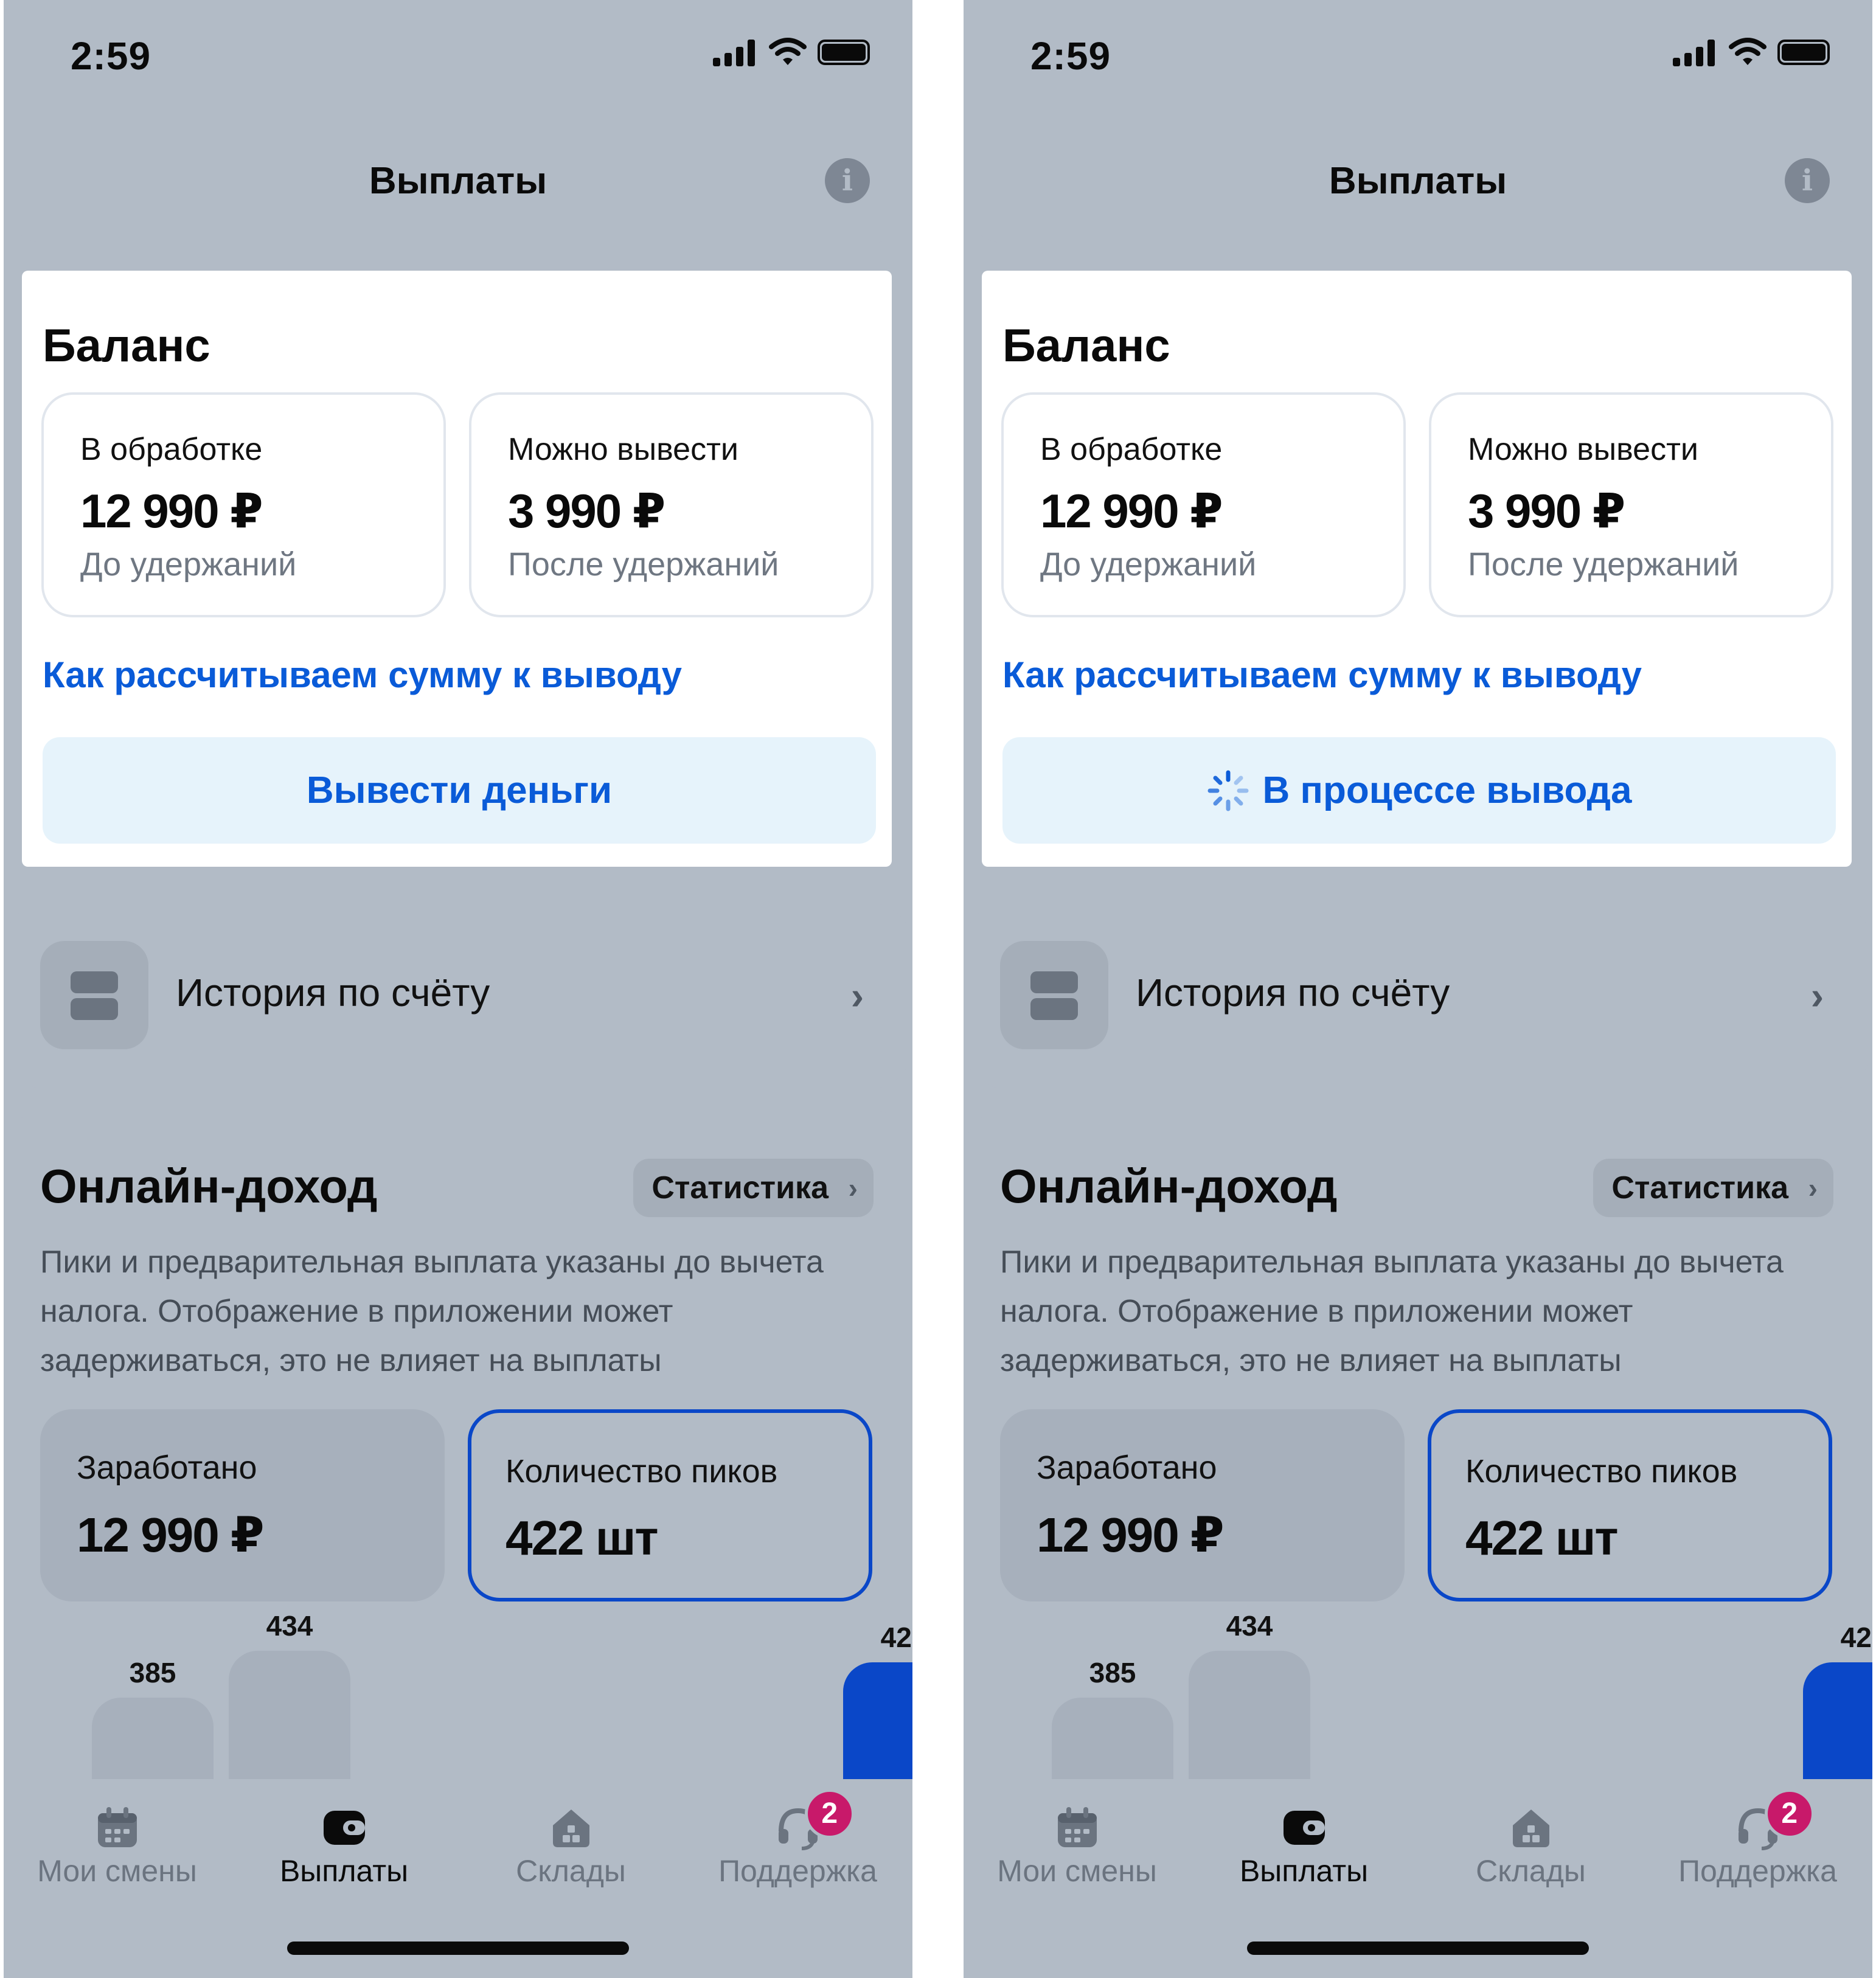 Image resolution: width=1876 pixels, height=1978 pixels. I want to click on chart-bar-label: 434, so click(1249, 1625).